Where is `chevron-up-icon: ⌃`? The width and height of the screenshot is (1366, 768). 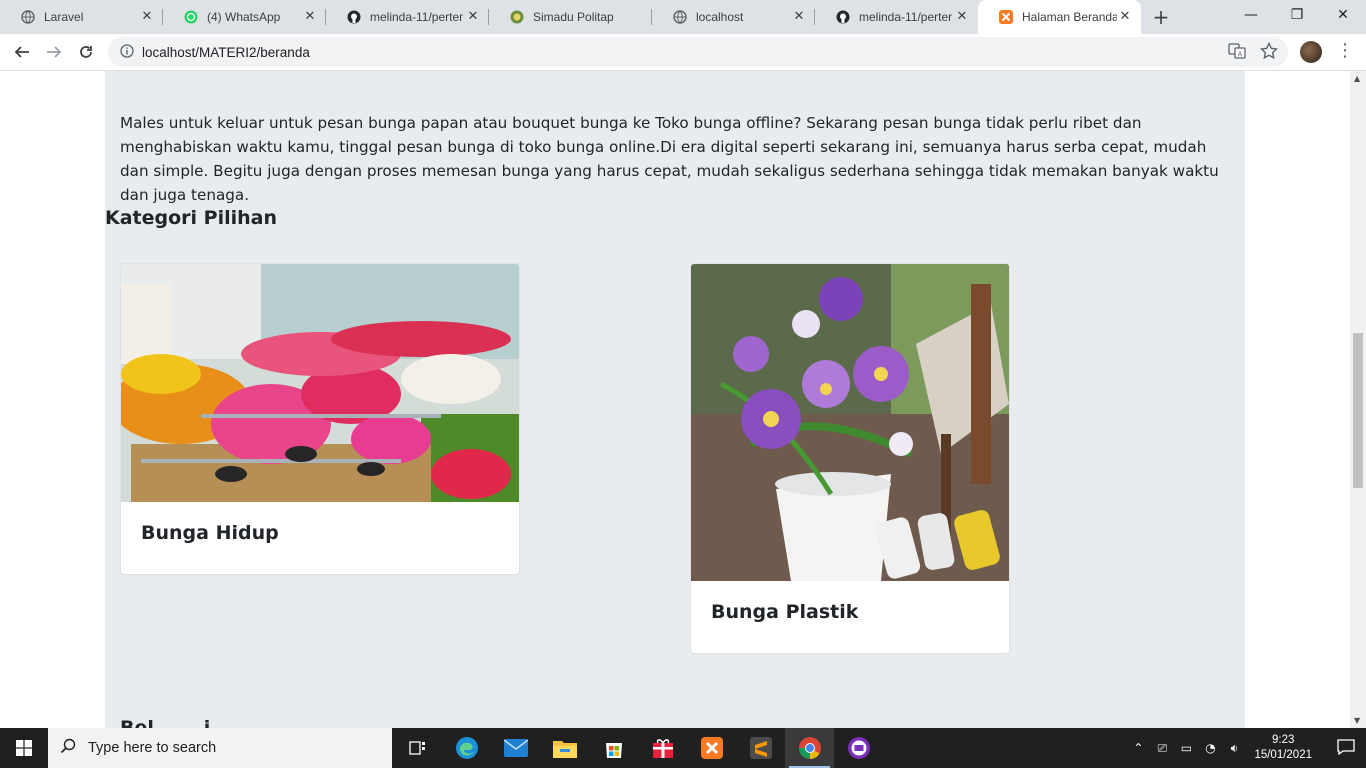 chevron-up-icon: ⌃ is located at coordinates (1138, 748).